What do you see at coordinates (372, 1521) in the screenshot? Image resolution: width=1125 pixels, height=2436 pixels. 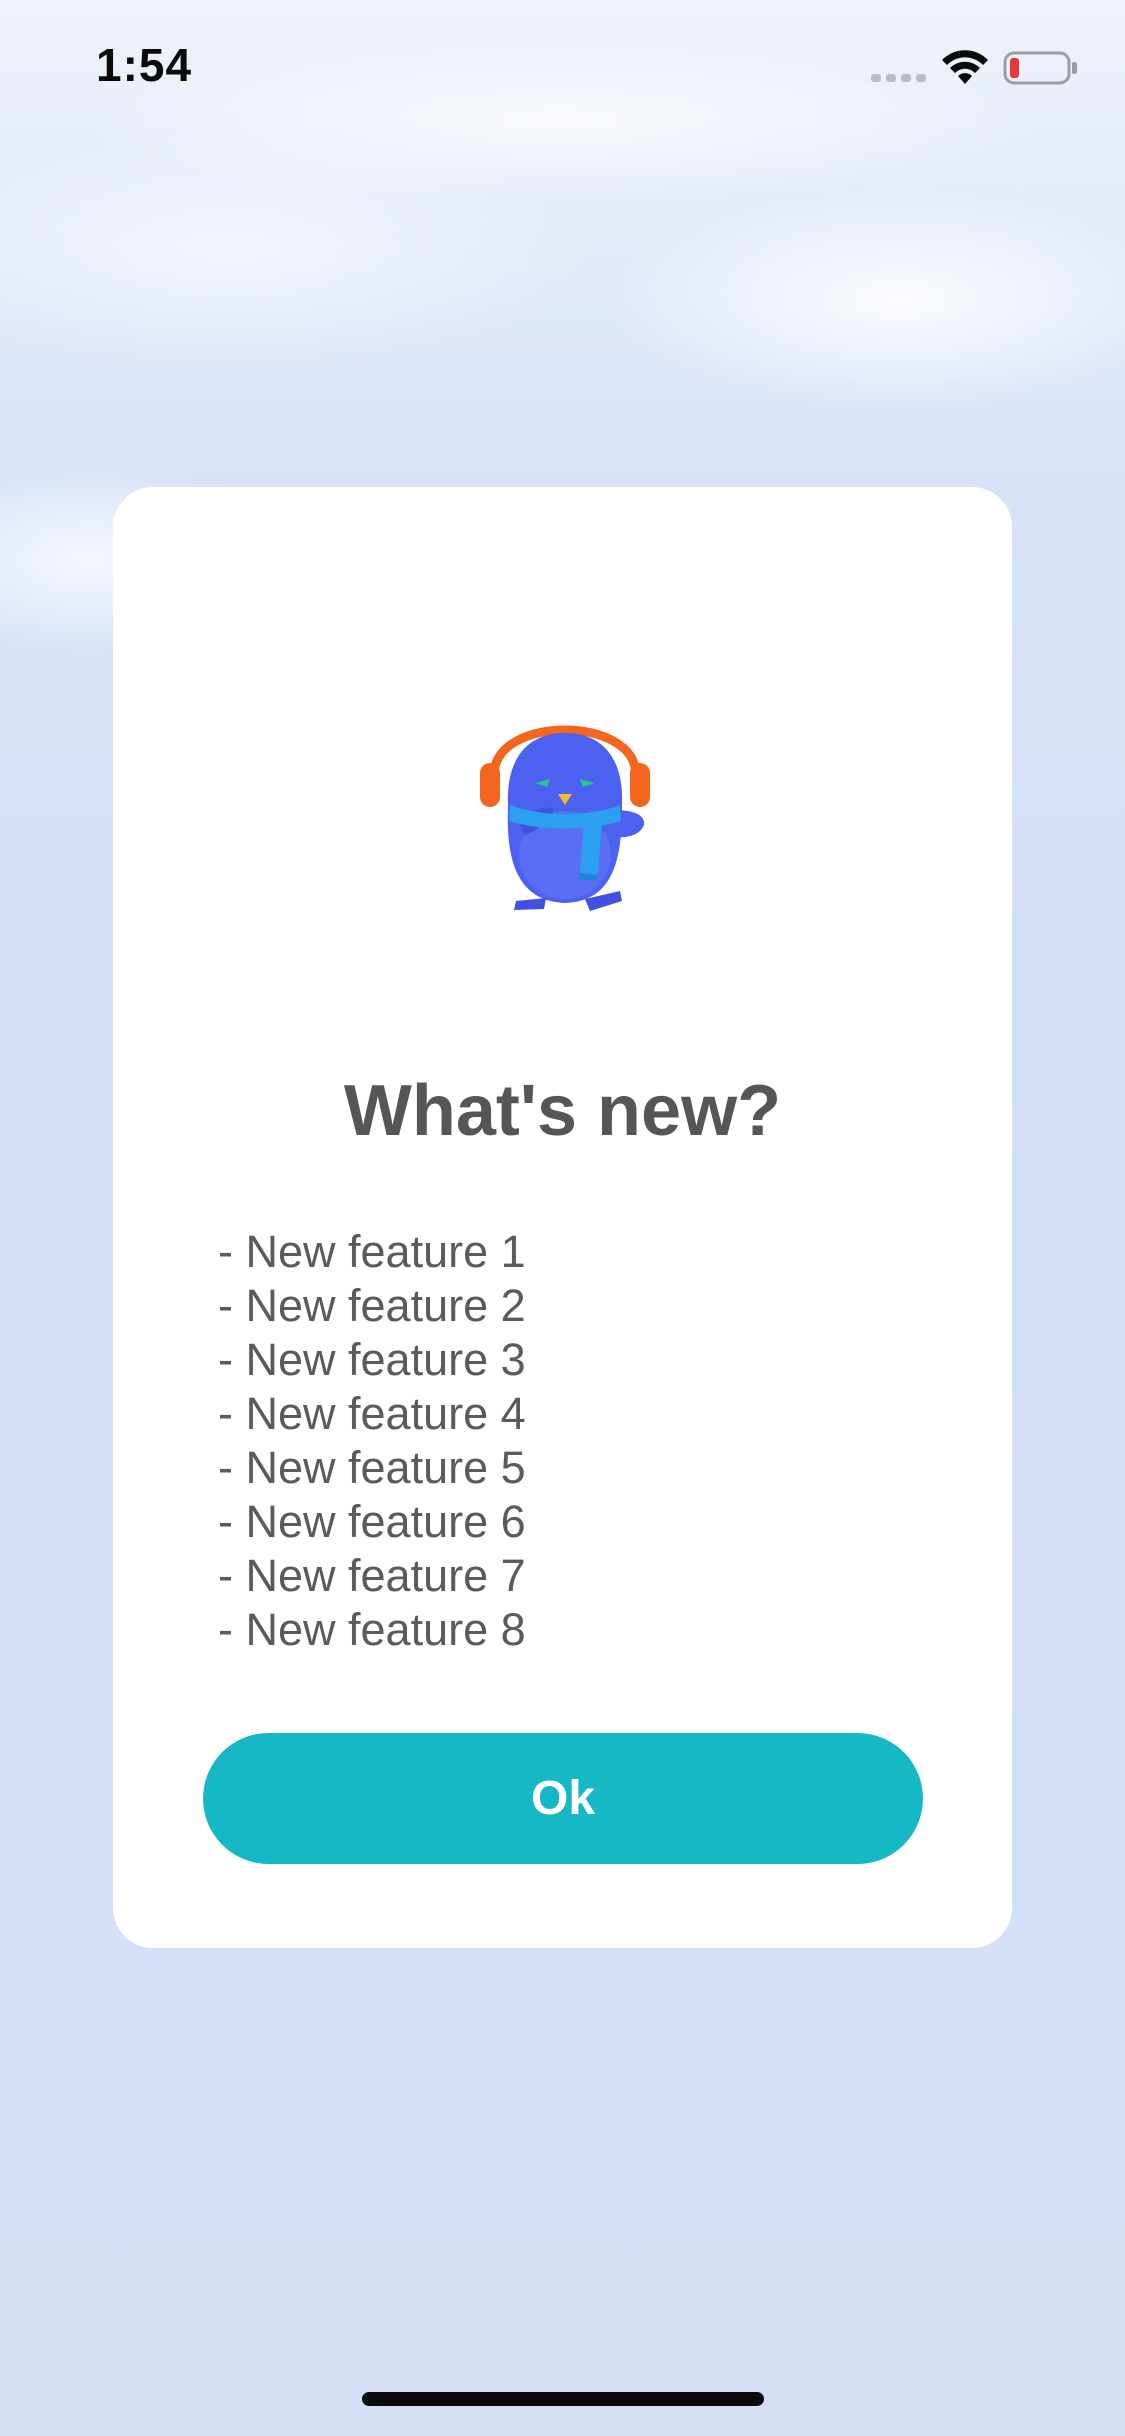 I see `list-item: - New feature 6` at bounding box center [372, 1521].